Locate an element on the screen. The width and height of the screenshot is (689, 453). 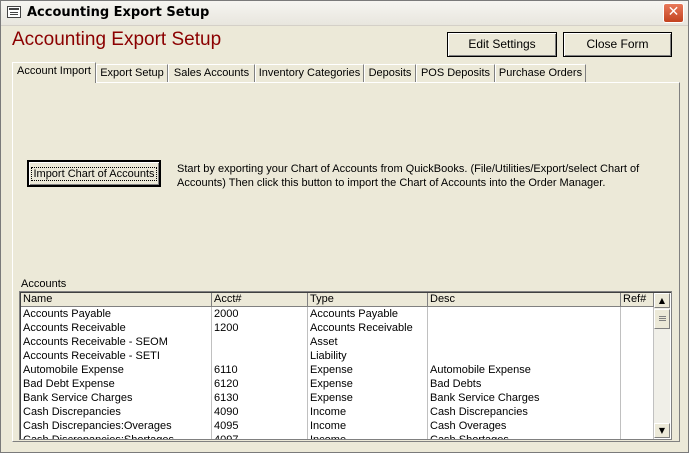
table-row: Bad Debt Expense 6120 Expense Bad Debts is located at coordinates (337, 384).